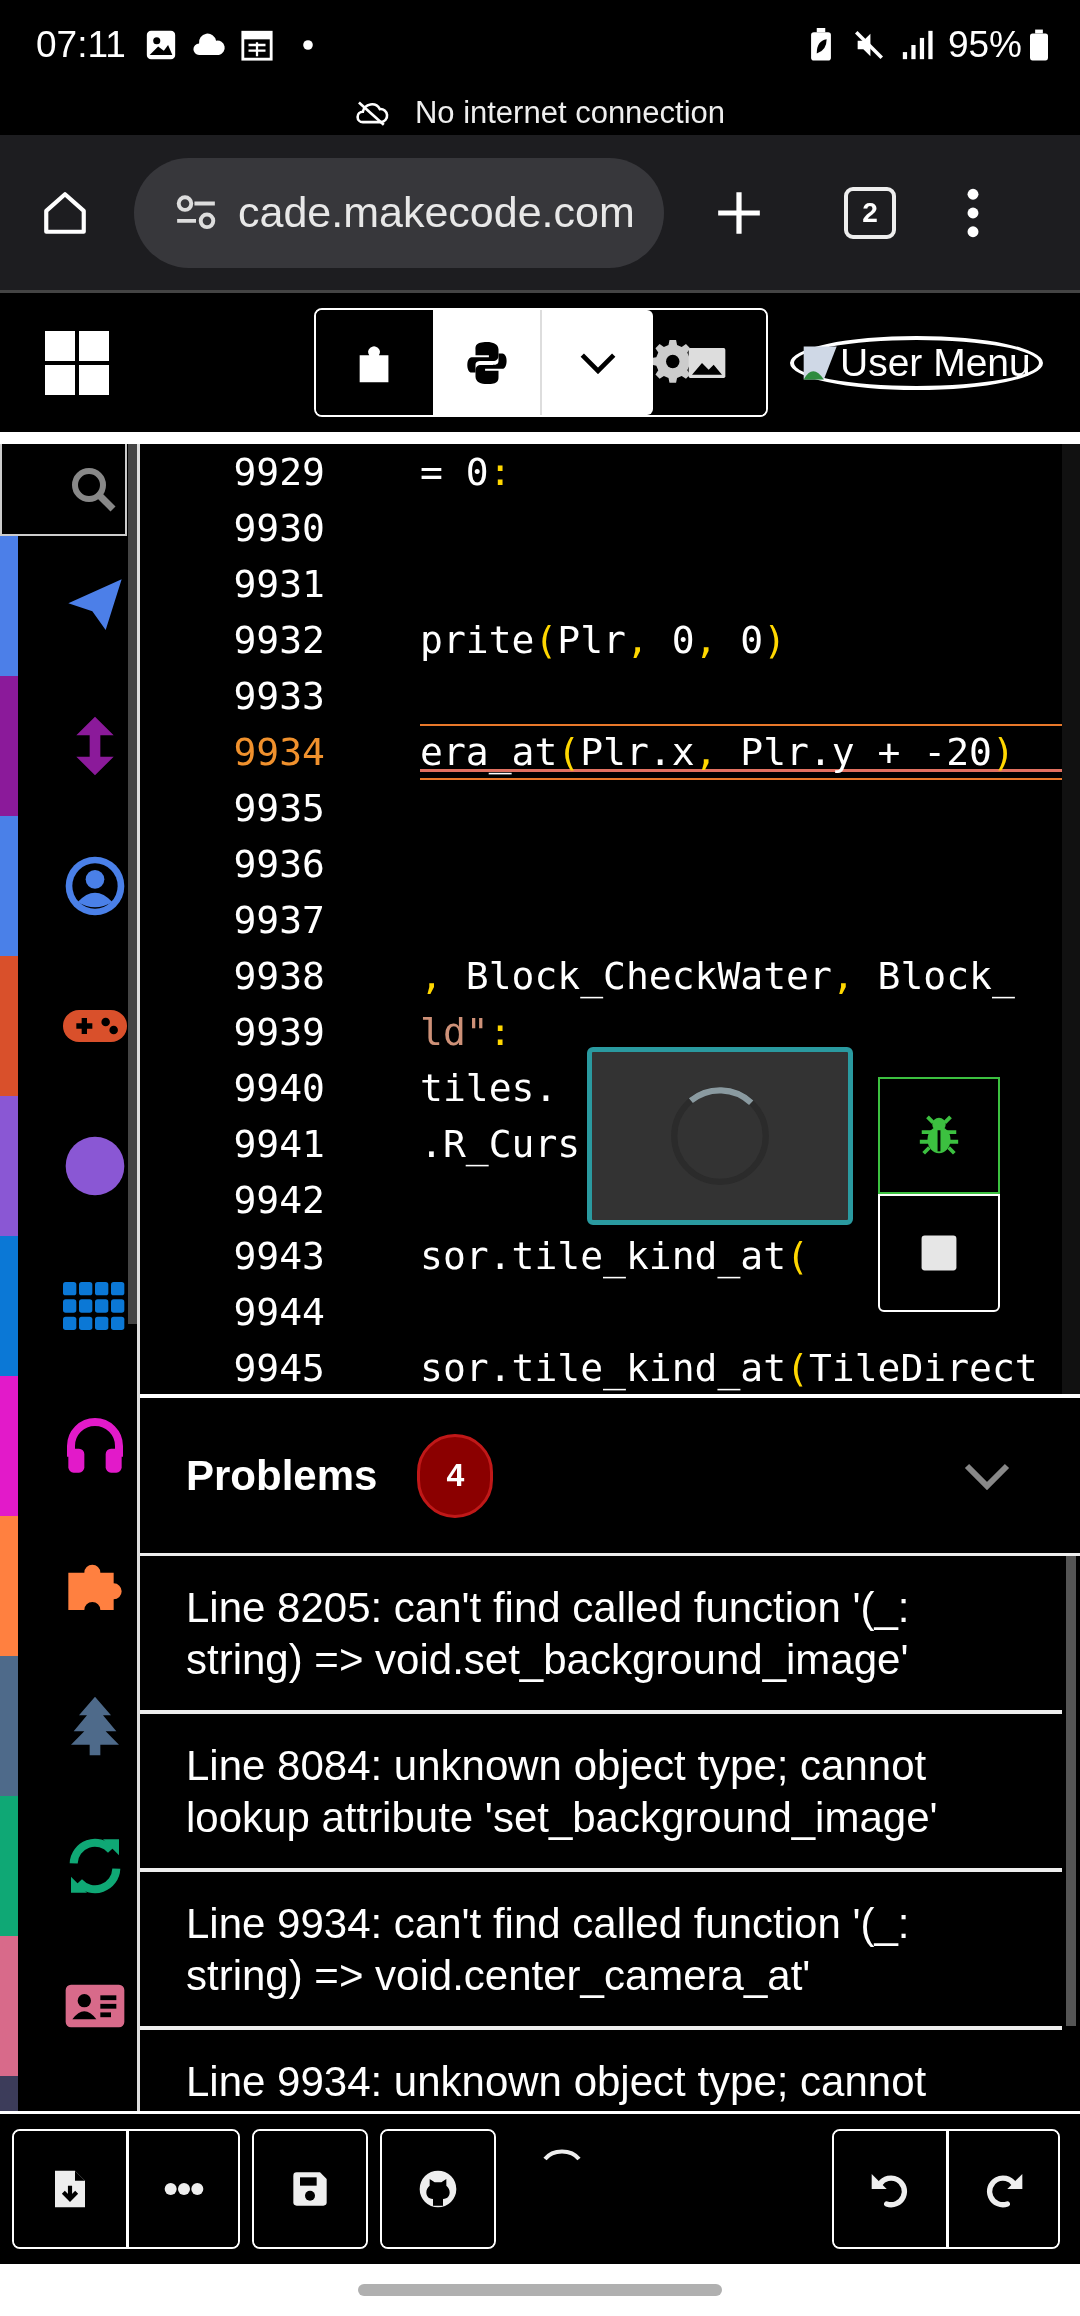 The image size is (1080, 2316). Describe the element at coordinates (307, 45) in the screenshot. I see `notification-dot-icon` at that location.